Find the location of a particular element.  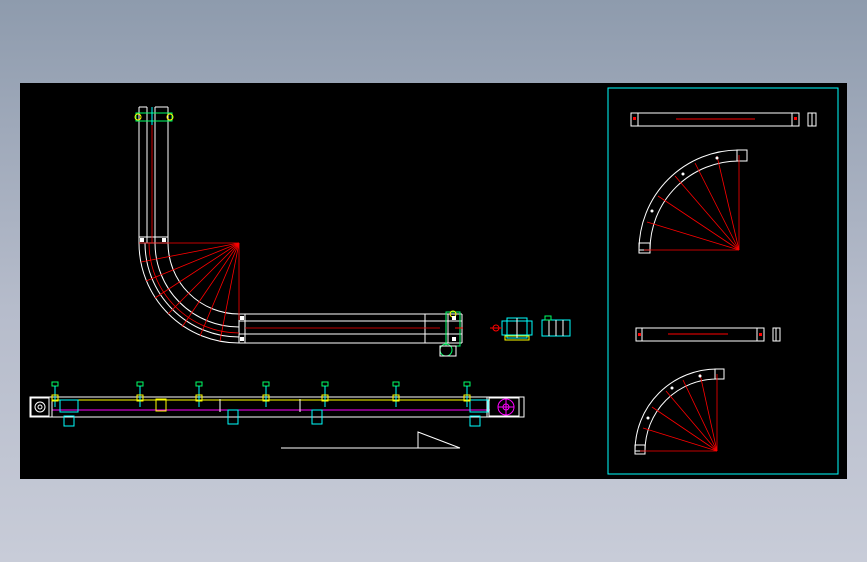

section-arrow-marker is located at coordinates (371, 440).